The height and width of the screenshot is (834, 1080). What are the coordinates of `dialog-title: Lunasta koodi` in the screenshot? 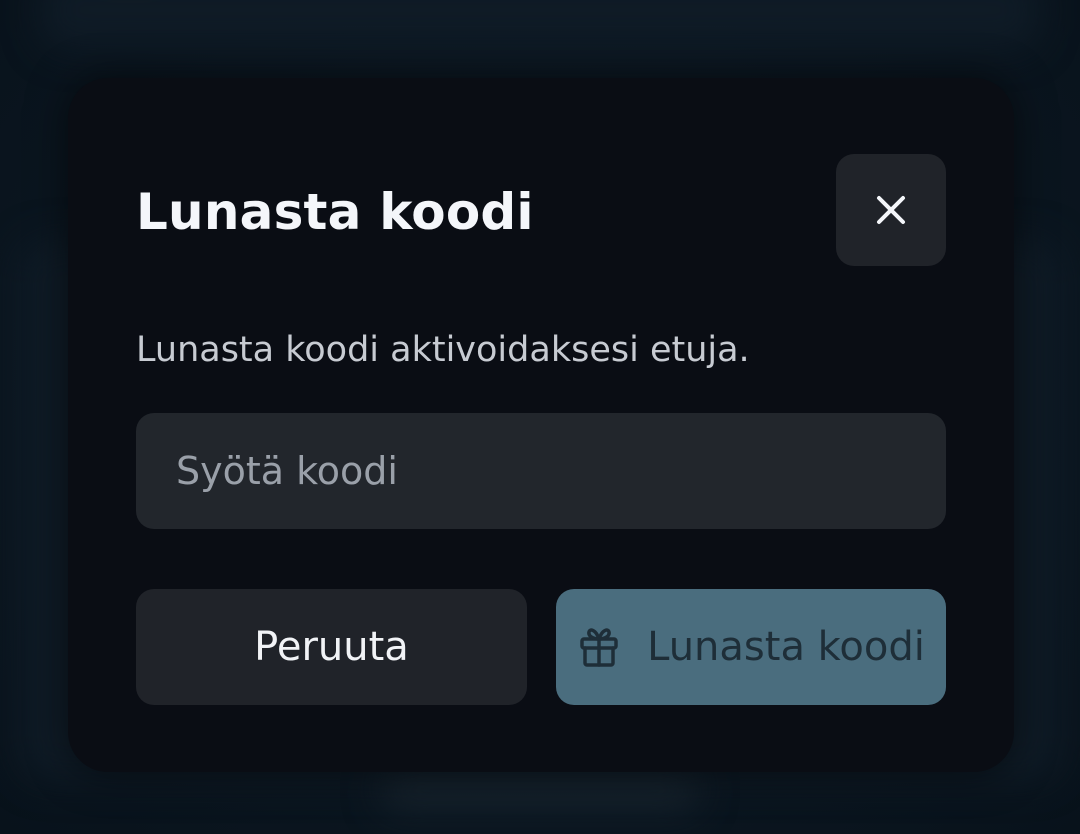 It's located at (335, 212).